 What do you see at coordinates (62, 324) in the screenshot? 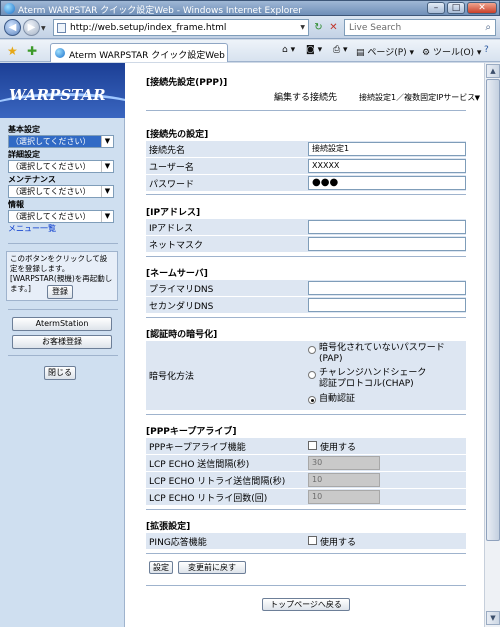
I see `aterm-station-button: AtermStation` at bounding box center [62, 324].